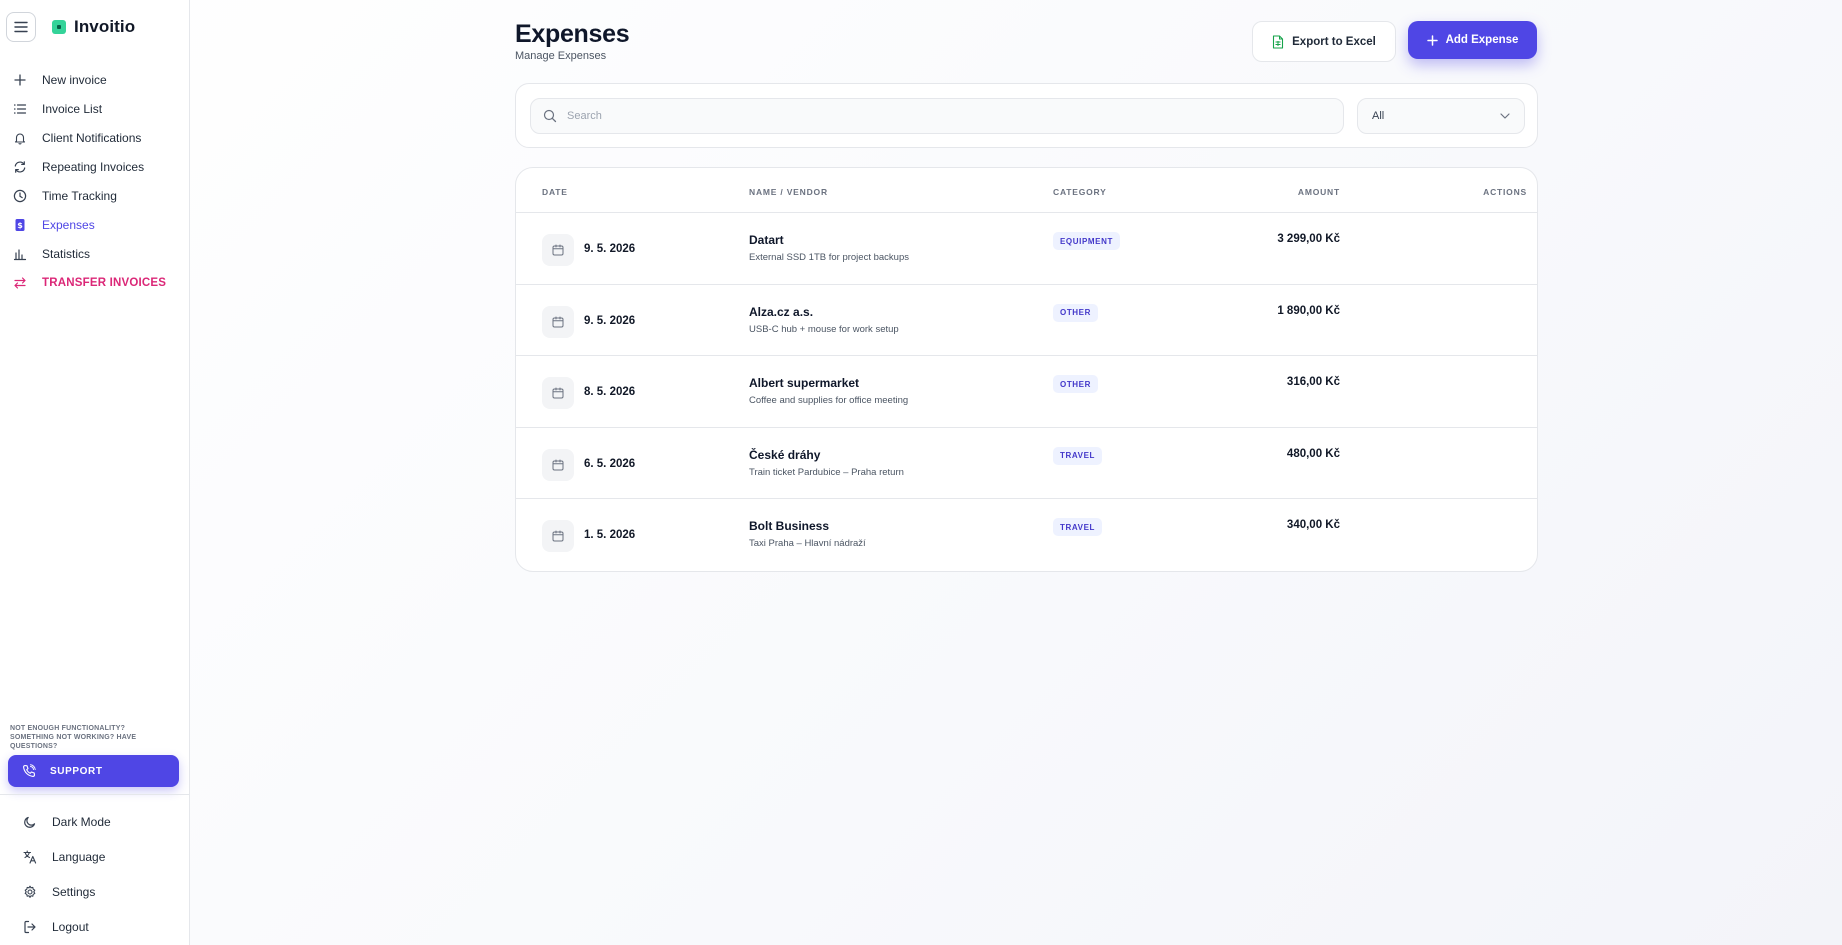 The image size is (1842, 945). Describe the element at coordinates (79, 195) in the screenshot. I see `sidebar-item-label: Time Tracking` at that location.